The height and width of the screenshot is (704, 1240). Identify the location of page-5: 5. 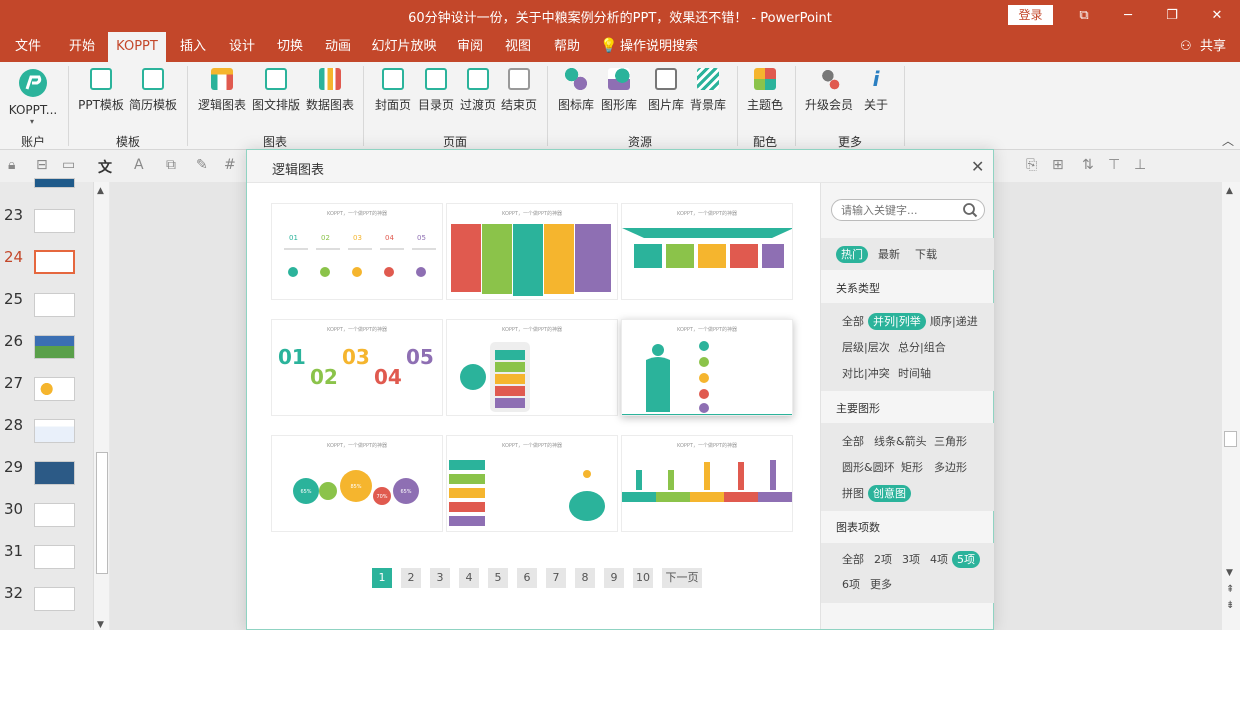
(498, 578).